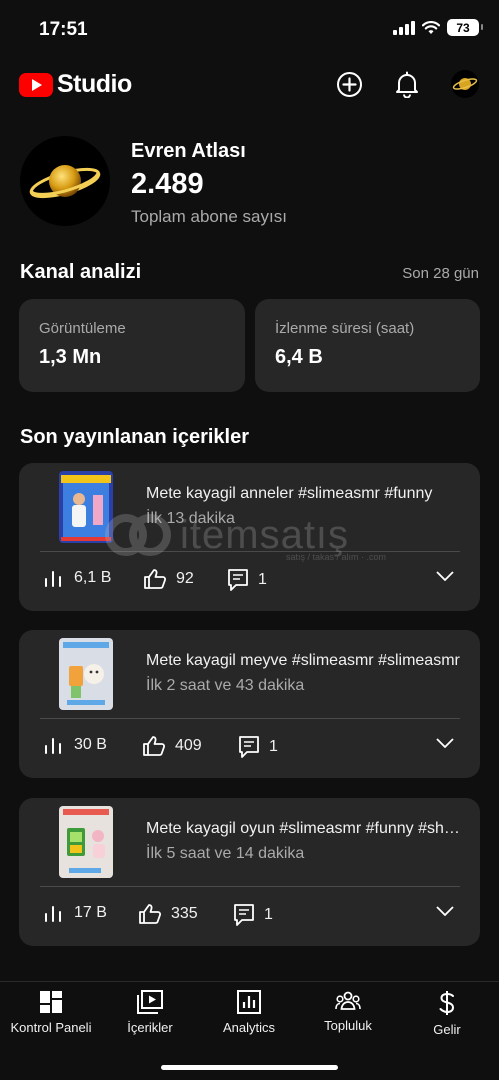  Describe the element at coordinates (150, 1002) in the screenshot. I see `content-icon` at that location.